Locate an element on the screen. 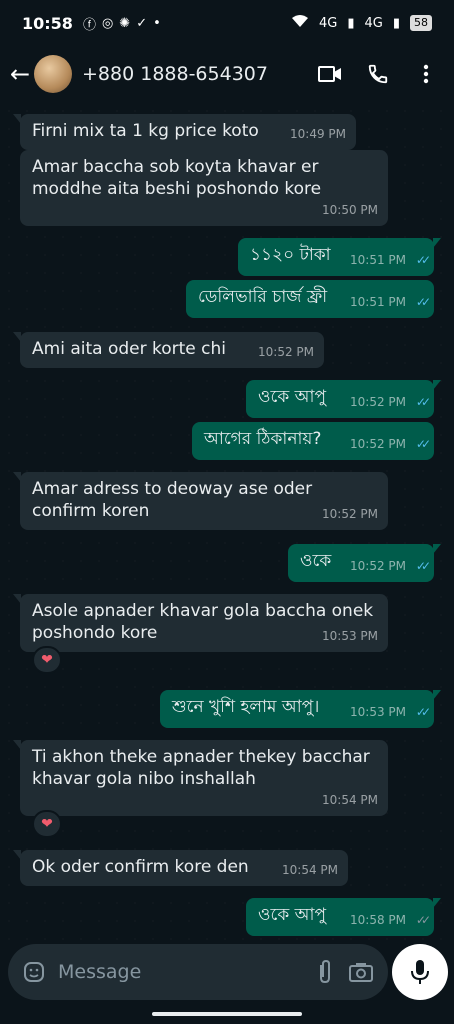  message-time: 10:58 PM is located at coordinates (378, 920).